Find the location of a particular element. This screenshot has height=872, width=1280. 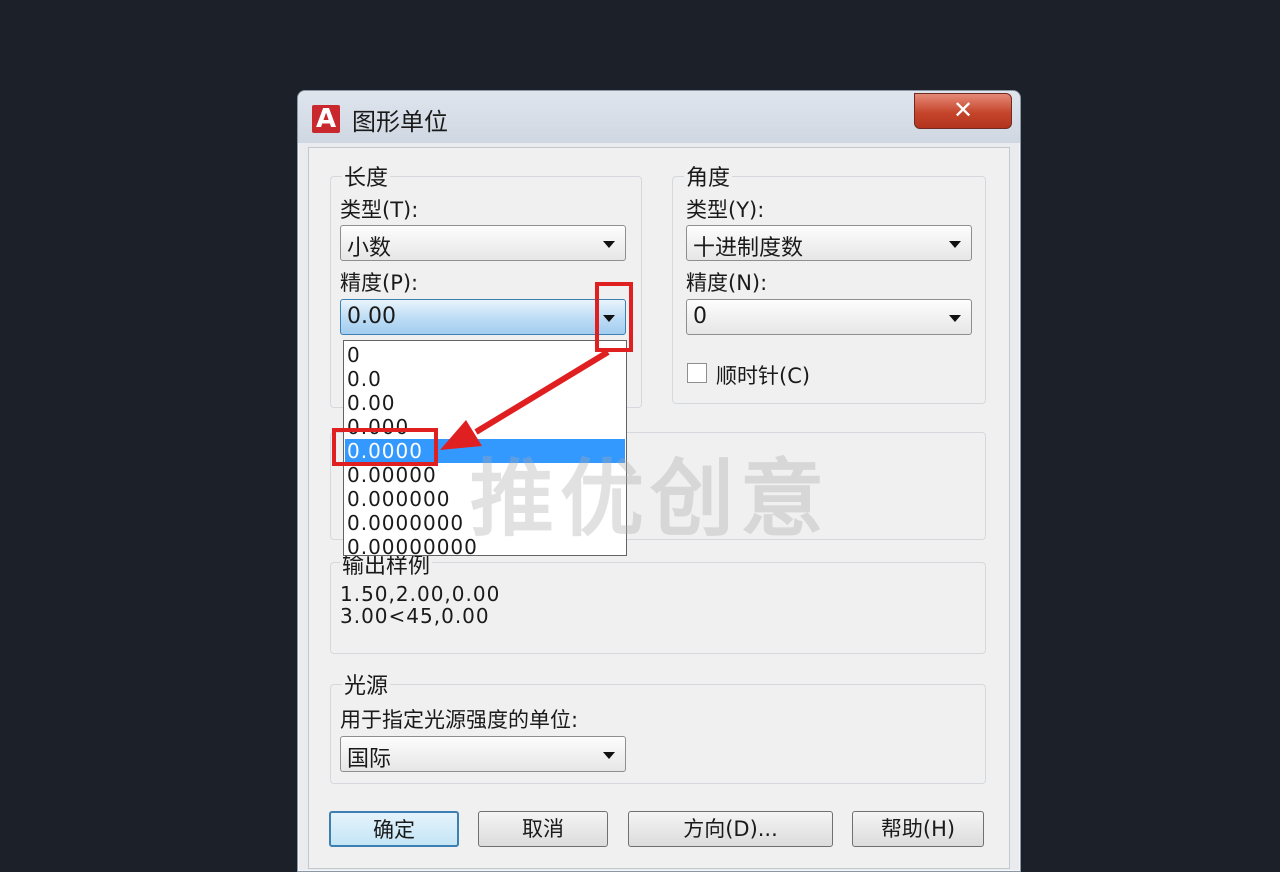

annotation-arrow-icon is located at coordinates (525, 399).